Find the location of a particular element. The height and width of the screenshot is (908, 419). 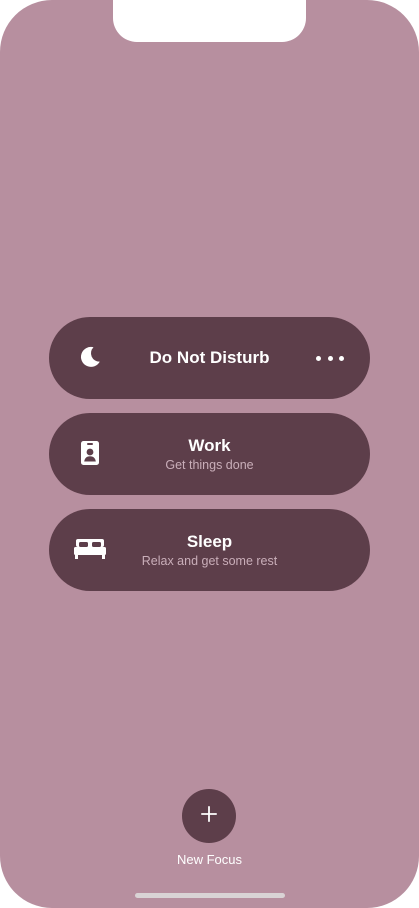

plus-icon is located at coordinates (209, 816).